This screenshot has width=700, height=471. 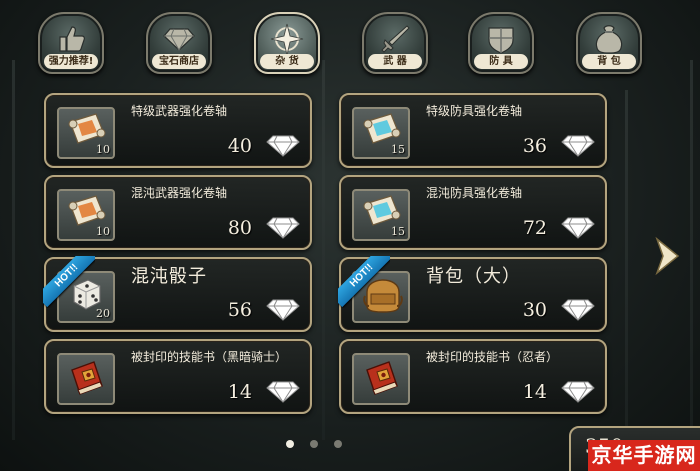 What do you see at coordinates (395, 61) in the screenshot?
I see `tab-label: 武 器` at bounding box center [395, 61].